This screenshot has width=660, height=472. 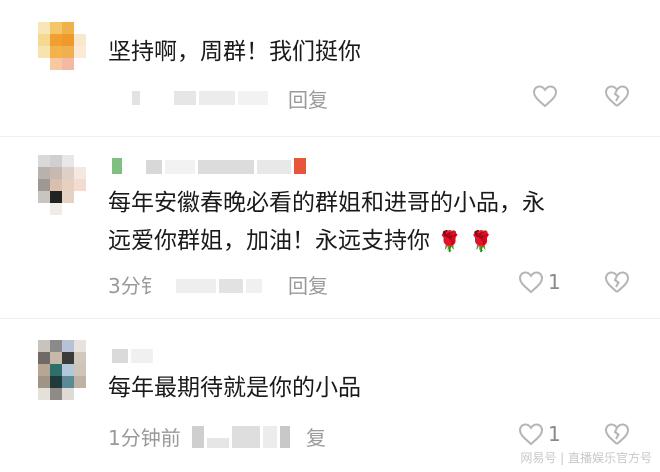 I want to click on timestamp: 1分钟前, so click(x=144, y=438).